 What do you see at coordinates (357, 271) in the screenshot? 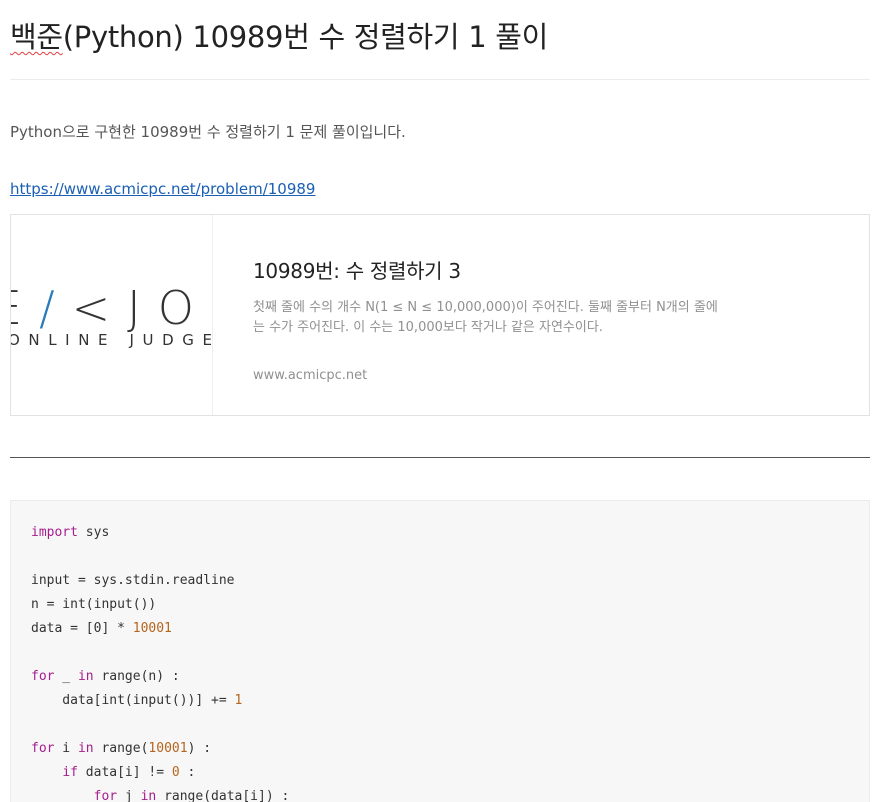
I see `card-title: 10989번: 수 정렬하기 3` at bounding box center [357, 271].